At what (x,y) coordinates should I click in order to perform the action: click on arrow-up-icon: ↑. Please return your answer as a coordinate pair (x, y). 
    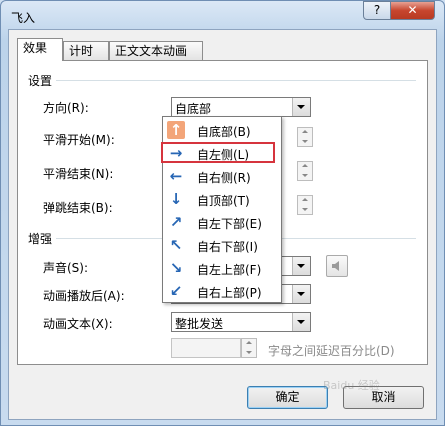
    Looking at the image, I should click on (176, 130).